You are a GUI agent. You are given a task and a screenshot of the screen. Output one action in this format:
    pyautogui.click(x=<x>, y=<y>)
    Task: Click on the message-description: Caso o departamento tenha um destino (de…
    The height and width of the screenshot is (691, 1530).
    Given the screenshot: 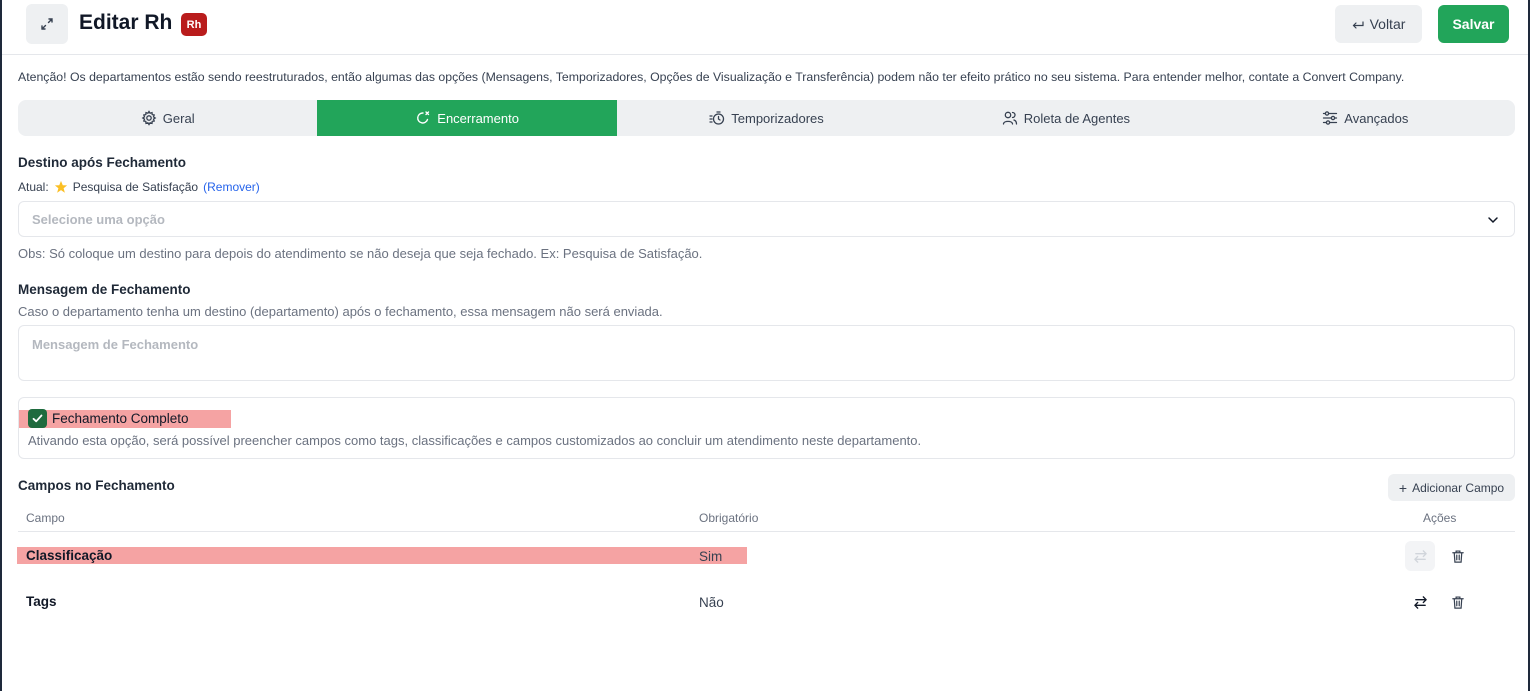 What is the action you would take?
    pyautogui.click(x=340, y=311)
    